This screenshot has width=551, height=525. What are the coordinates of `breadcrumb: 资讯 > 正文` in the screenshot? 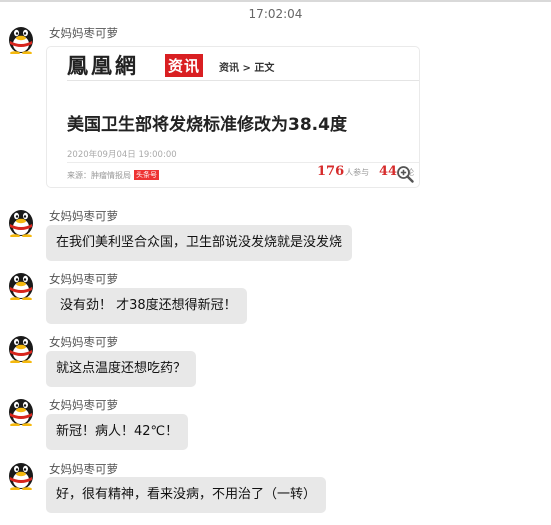 It's located at (247, 68).